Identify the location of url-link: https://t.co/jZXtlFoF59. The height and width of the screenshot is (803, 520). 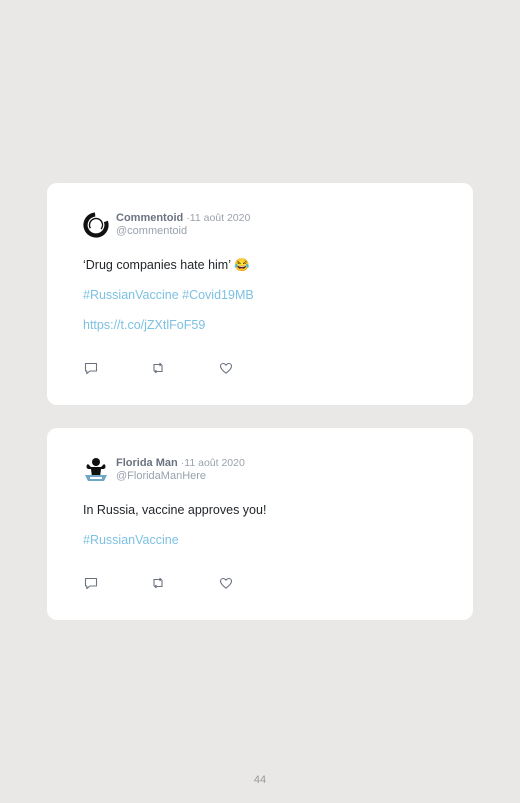
(144, 325).